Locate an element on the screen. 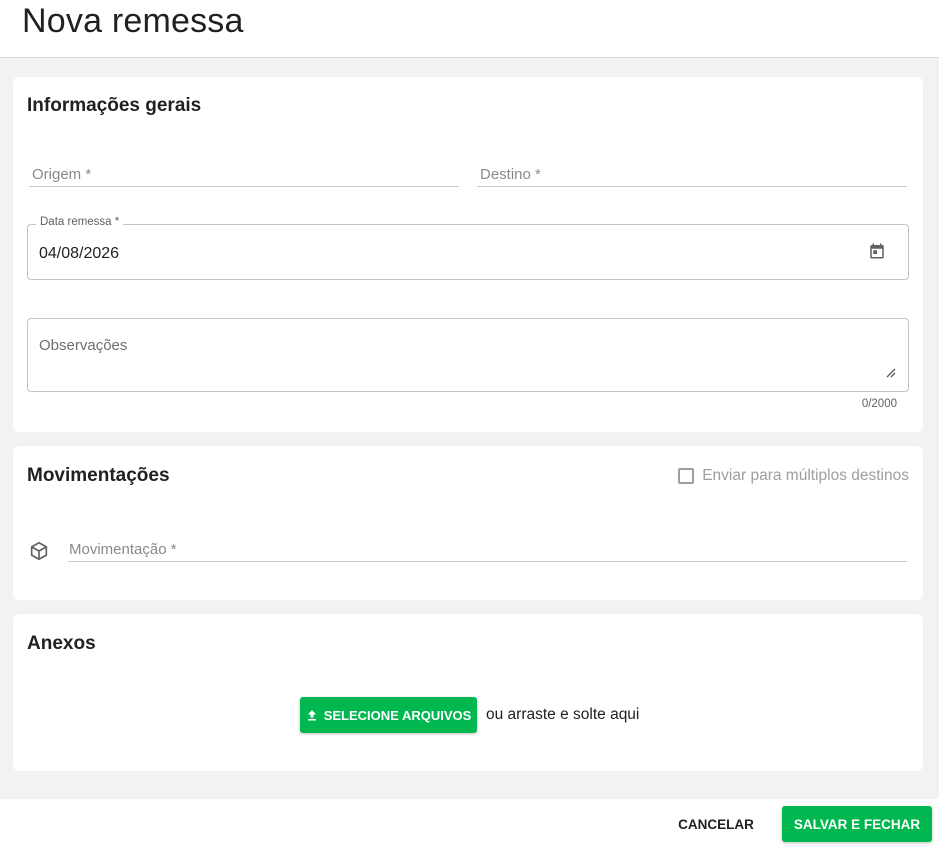 This screenshot has width=939, height=846. calendar-icon is located at coordinates (877, 251).